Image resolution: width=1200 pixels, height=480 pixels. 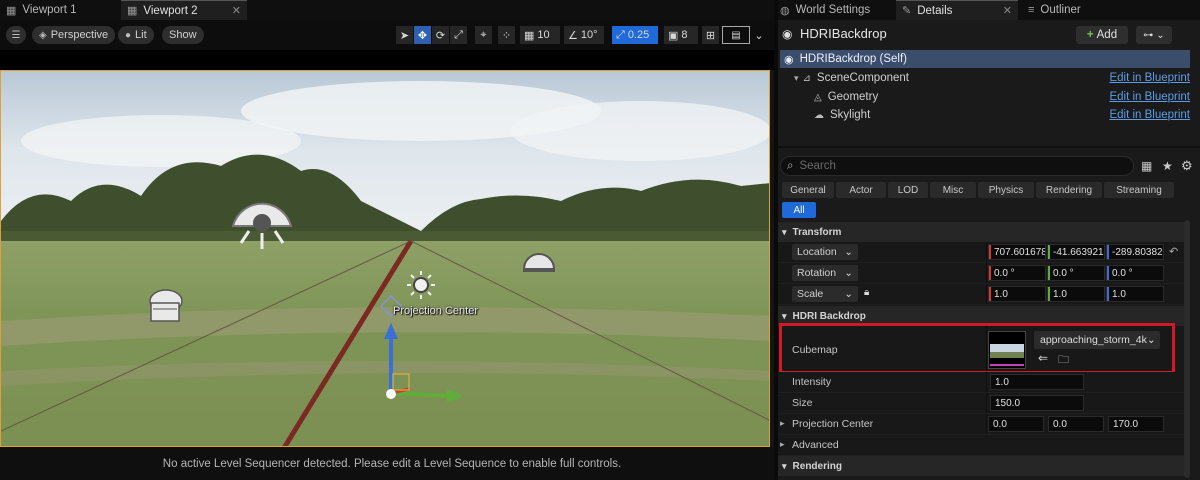 I want to click on layout-dropdown-button: ⌄, so click(x=759, y=35).